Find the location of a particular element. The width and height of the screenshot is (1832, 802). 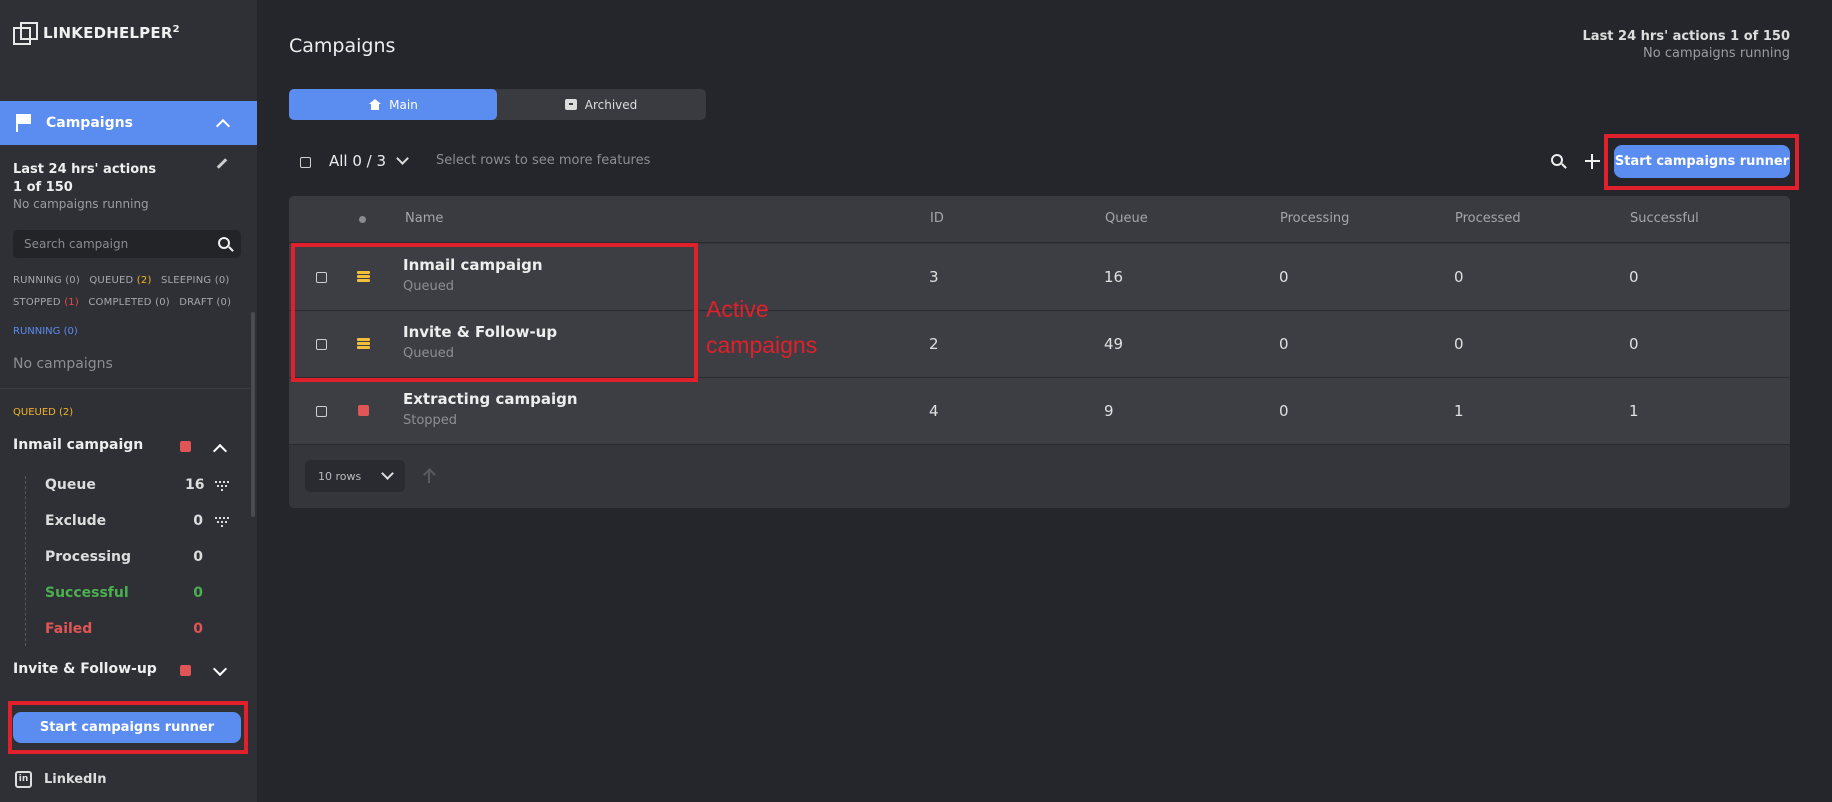

filter-queued-count: (2) is located at coordinates (144, 280).